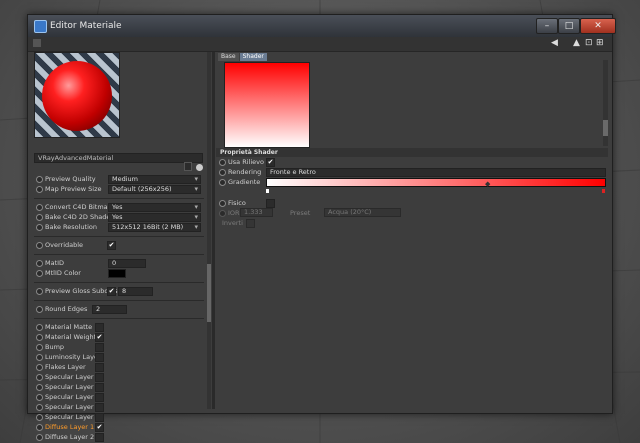 The width and height of the screenshot is (640, 443). What do you see at coordinates (228, 57) in the screenshot?
I see `tab-base: Base` at bounding box center [228, 57].